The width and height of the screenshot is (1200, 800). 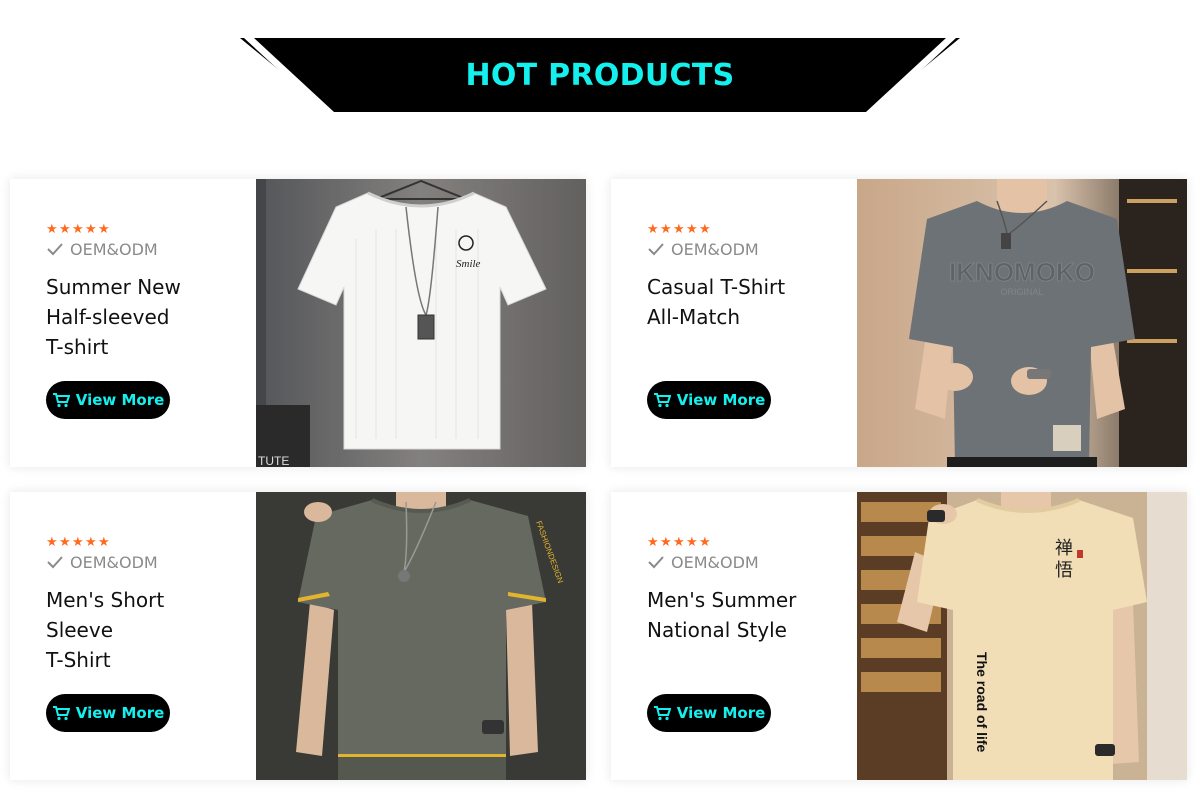 What do you see at coordinates (1064, 548) in the screenshot?
I see `svg-text: 禅` at bounding box center [1064, 548].